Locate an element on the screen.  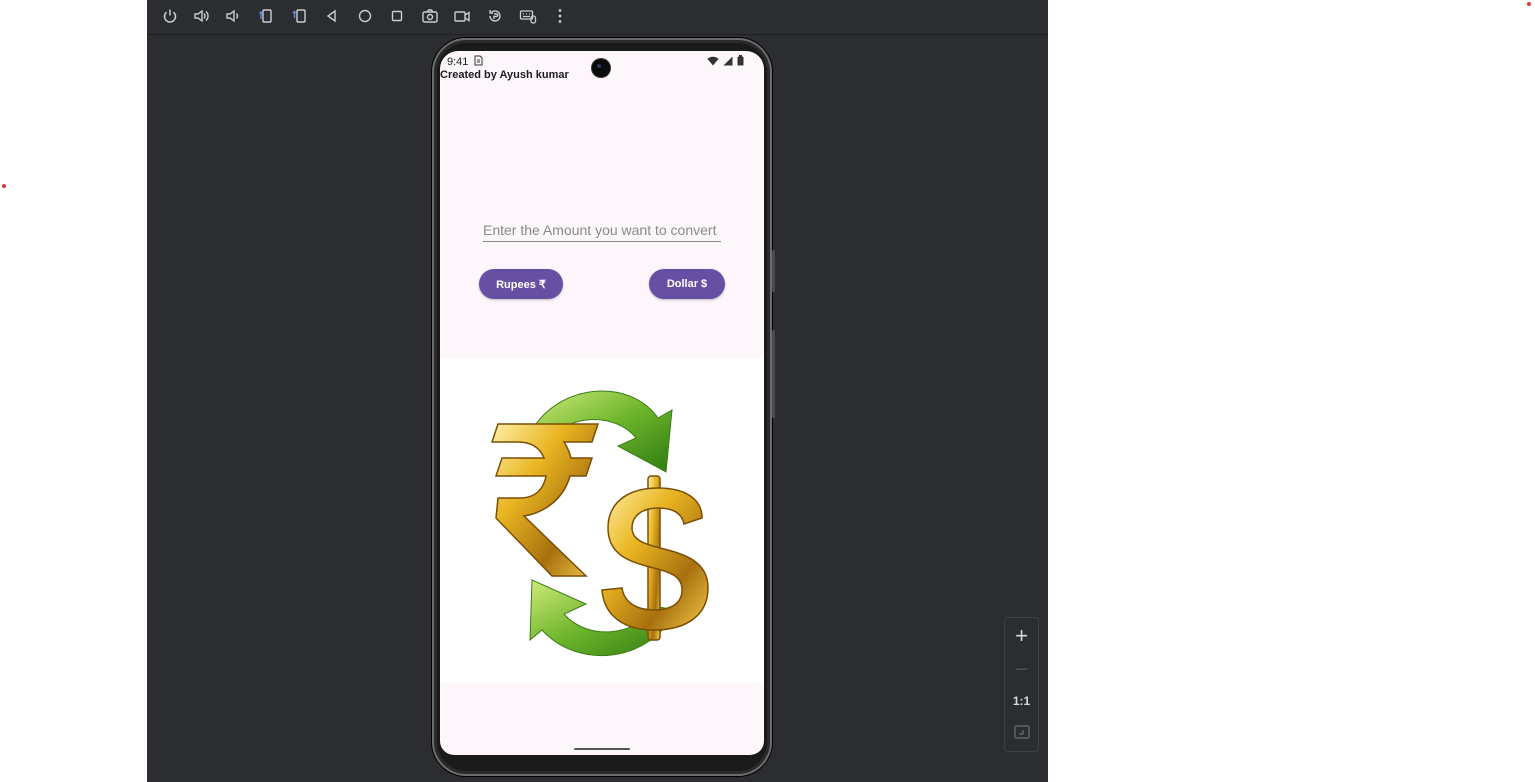
actual-size-button: 1:1 is located at coordinates (1021, 701).